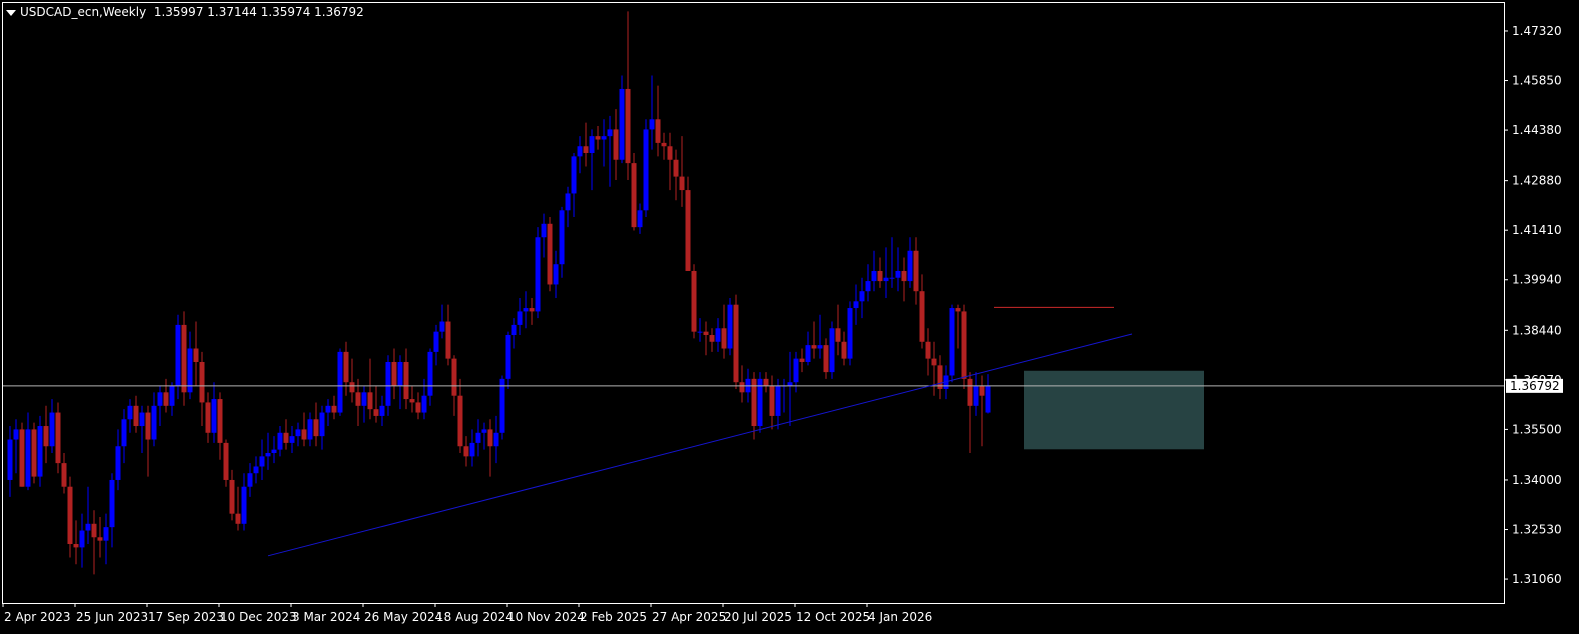 The height and width of the screenshot is (634, 1579). Describe the element at coordinates (1537, 429) in the screenshot. I see `price-tick-label: 1.35500` at that location.